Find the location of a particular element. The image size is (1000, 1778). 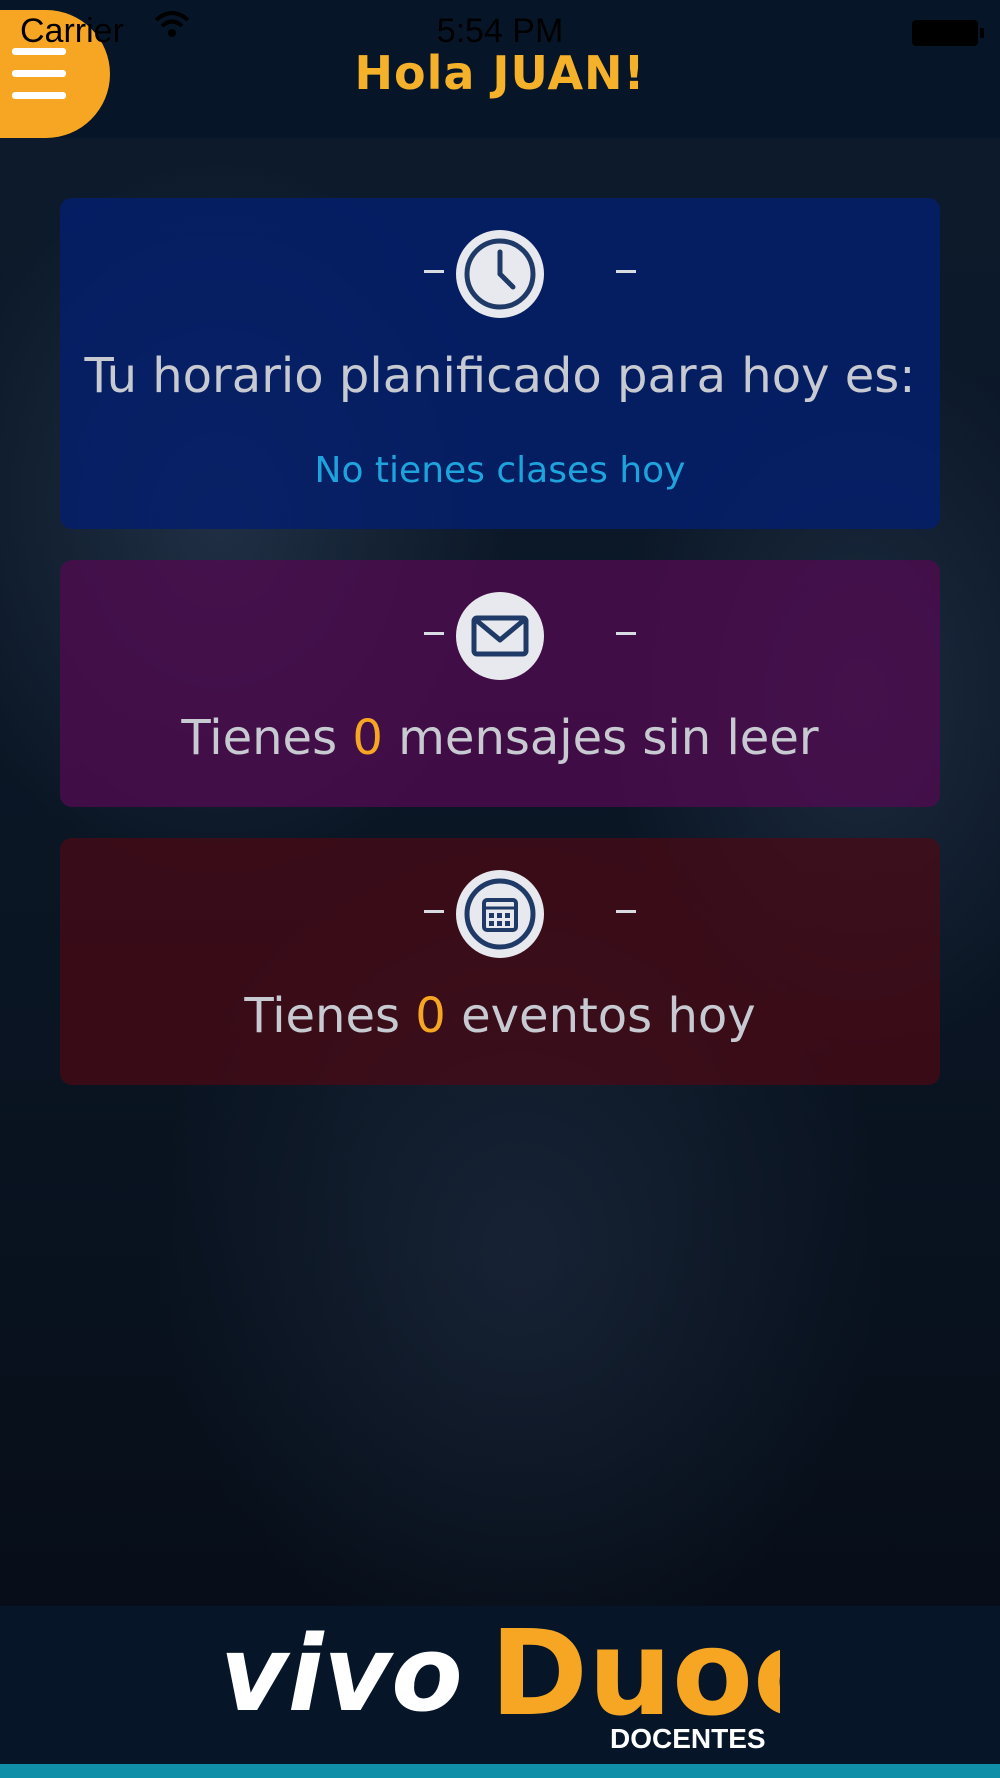

messages-summary: Tienes 0 mensajes sin leer is located at coordinates (500, 738).